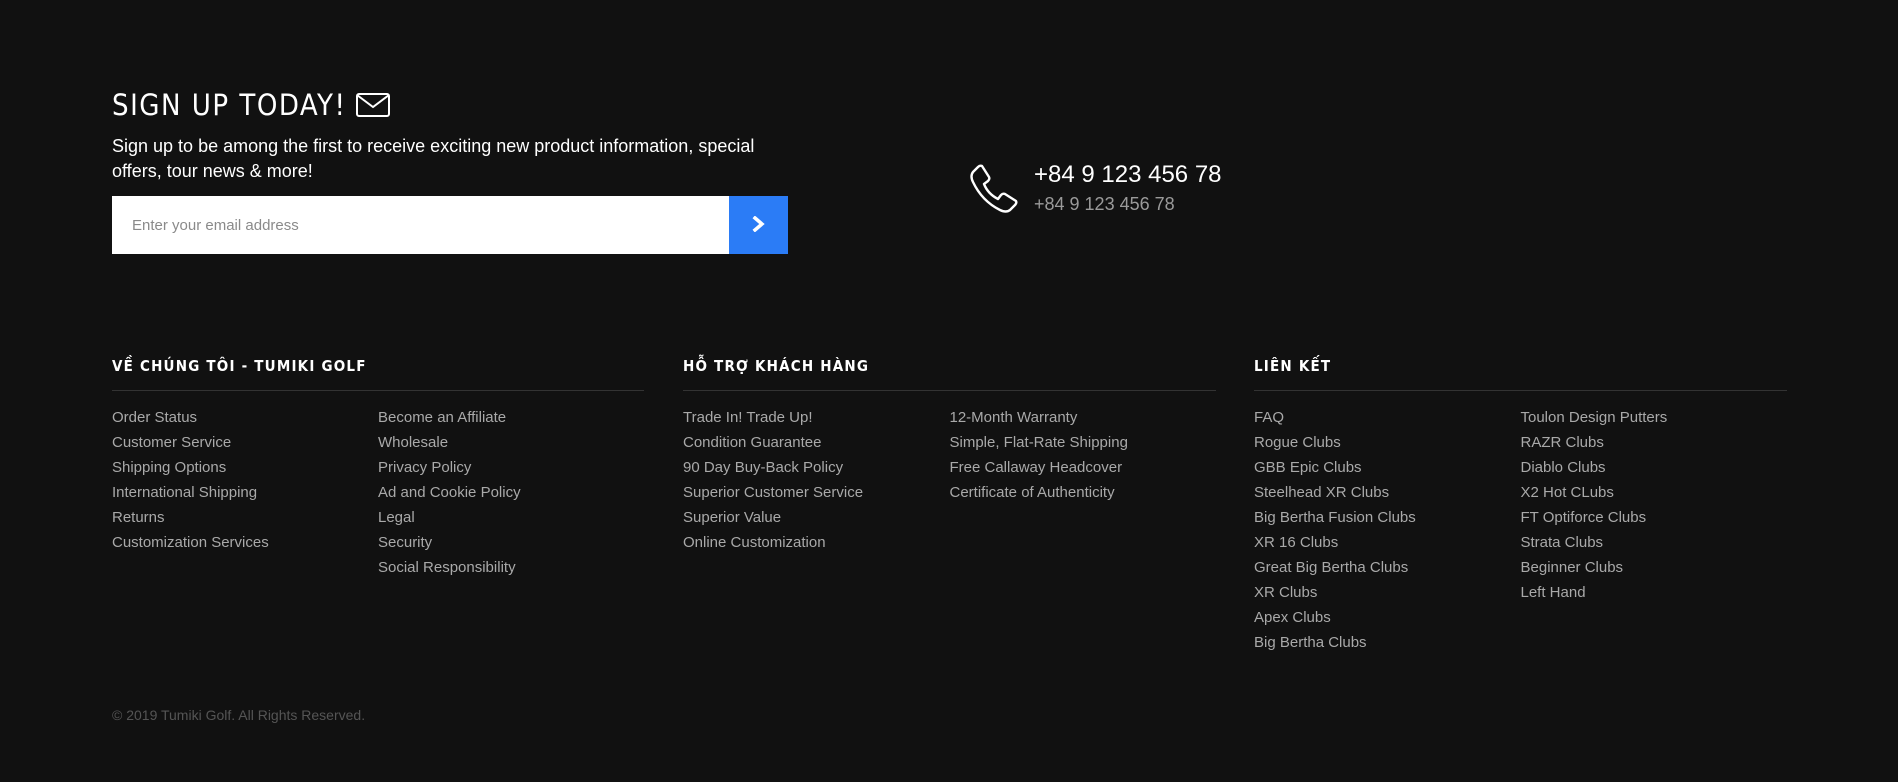 The image size is (1898, 782). What do you see at coordinates (1387, 567) in the screenshot?
I see `footer-link: Great Big Bertha Clubs` at bounding box center [1387, 567].